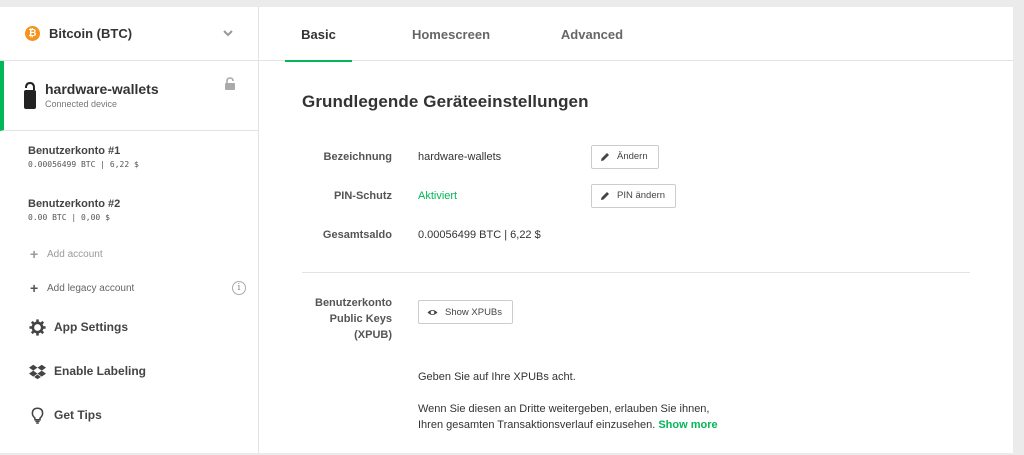 The height and width of the screenshot is (455, 1024). What do you see at coordinates (497, 377) in the screenshot?
I see `xpub-warning: Geben Sie auf Ihre XPUBs acht.` at bounding box center [497, 377].